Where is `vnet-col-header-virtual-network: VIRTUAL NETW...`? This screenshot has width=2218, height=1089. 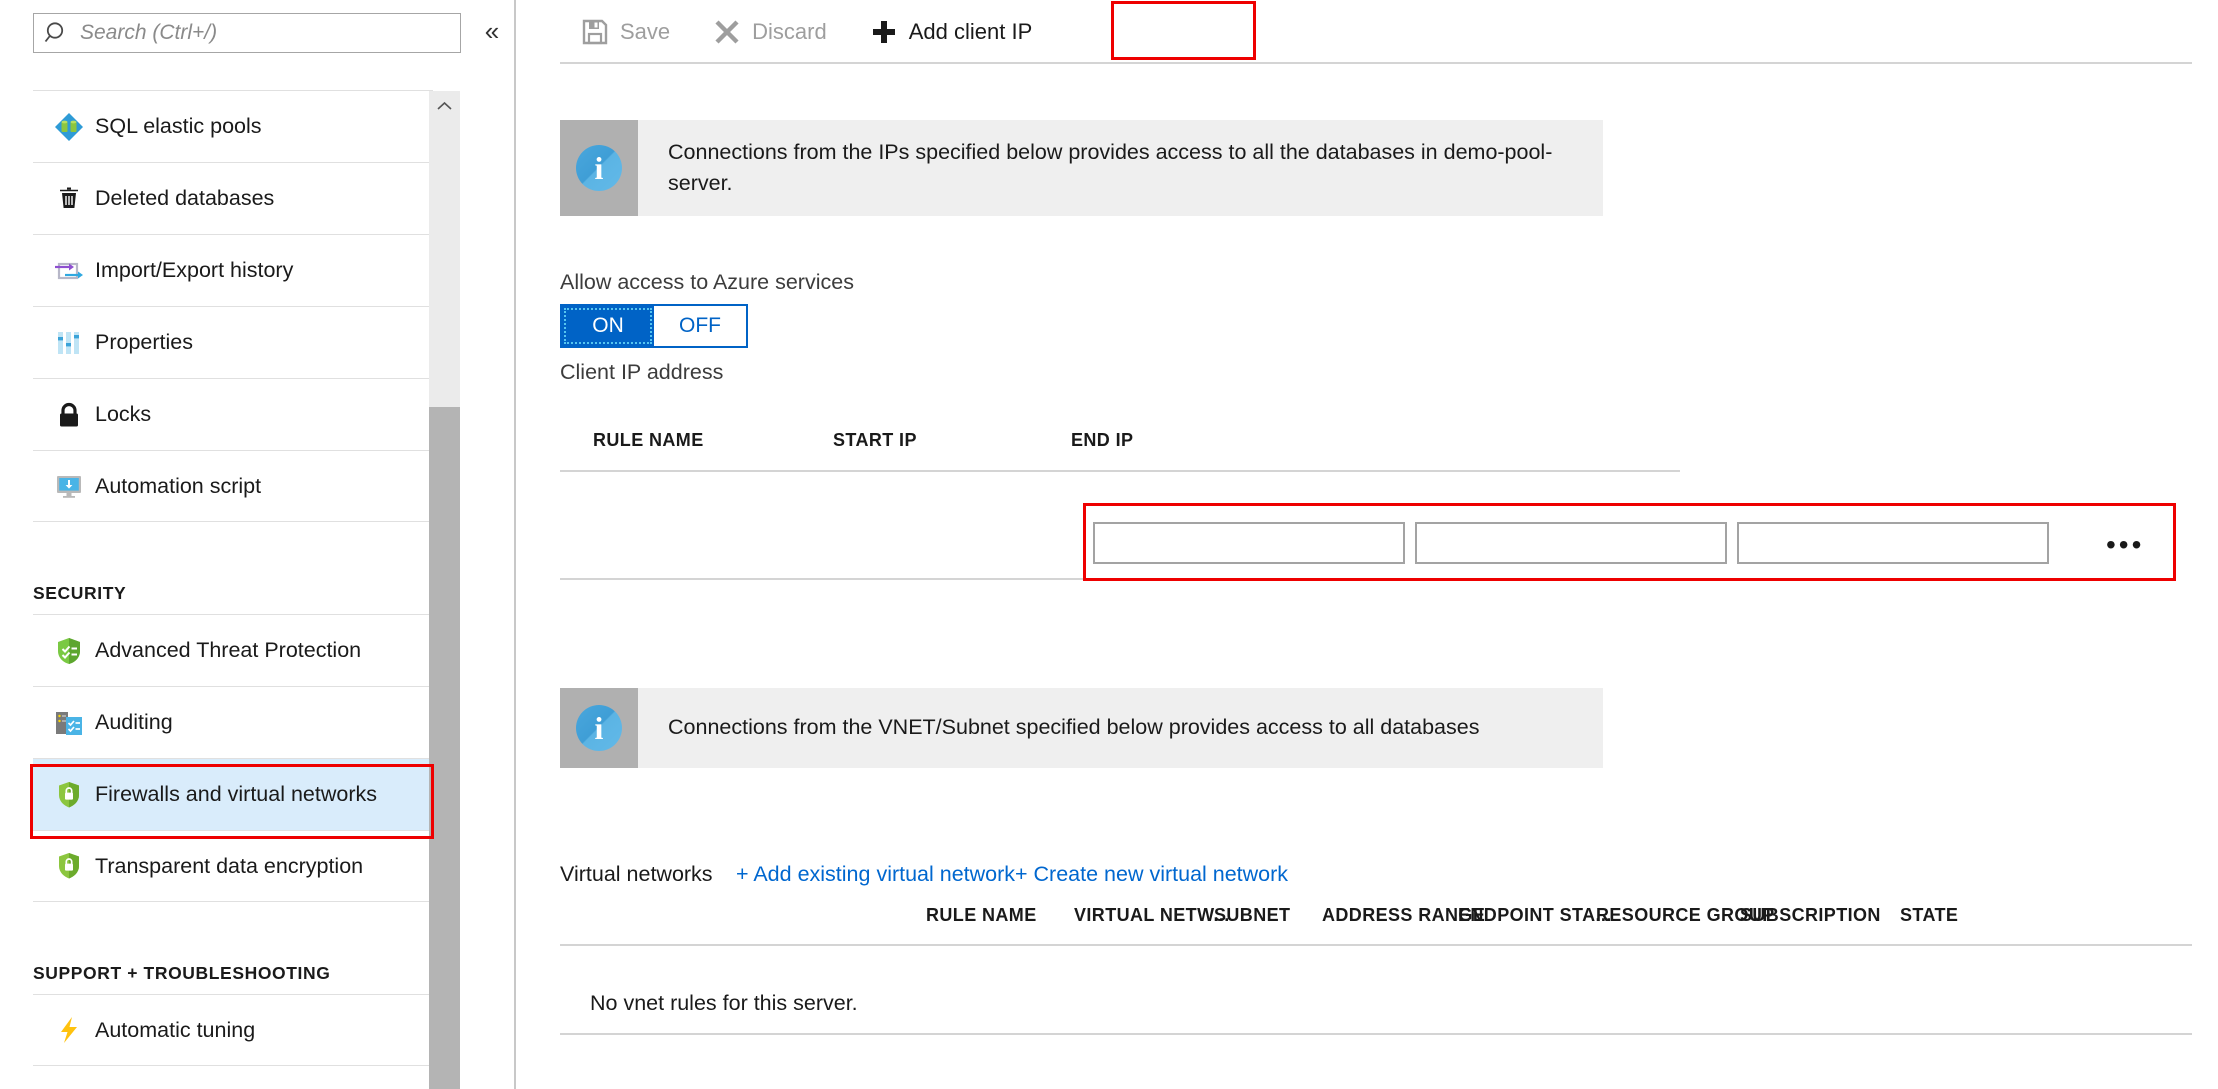 vnet-col-header-virtual-network: VIRTUAL NETW... is located at coordinates (1152, 915).